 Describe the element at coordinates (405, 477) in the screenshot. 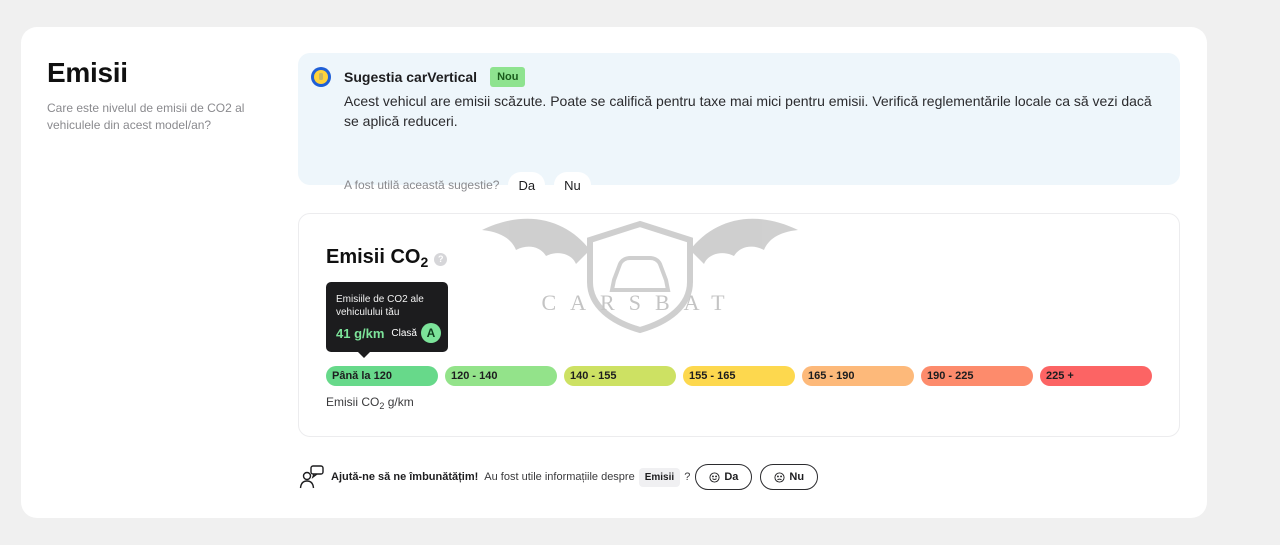

I see `feedback-heading: Ajută-ne să ne îmbunătățim!` at that location.